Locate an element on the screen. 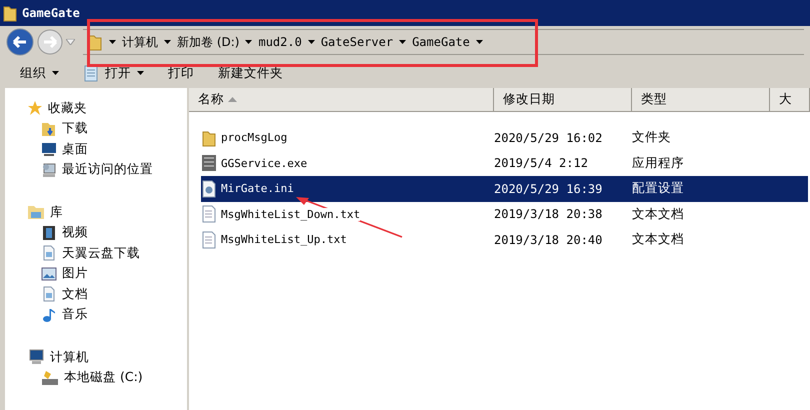 The height and width of the screenshot is (410, 810). toolbar-button: 打开 is located at coordinates (113, 73).